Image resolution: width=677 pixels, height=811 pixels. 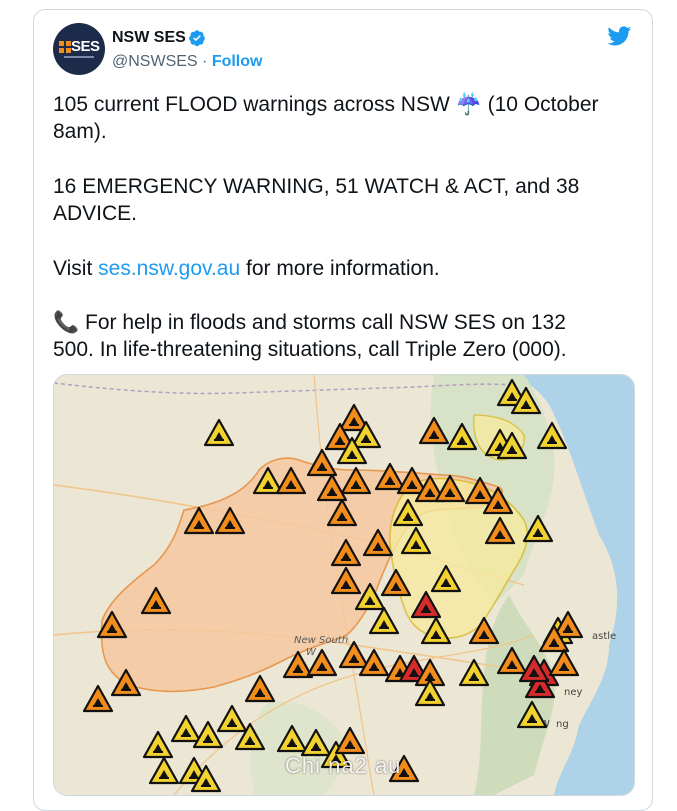 What do you see at coordinates (80, 131) in the screenshot?
I see `tweet-line-2: 8am).` at bounding box center [80, 131].